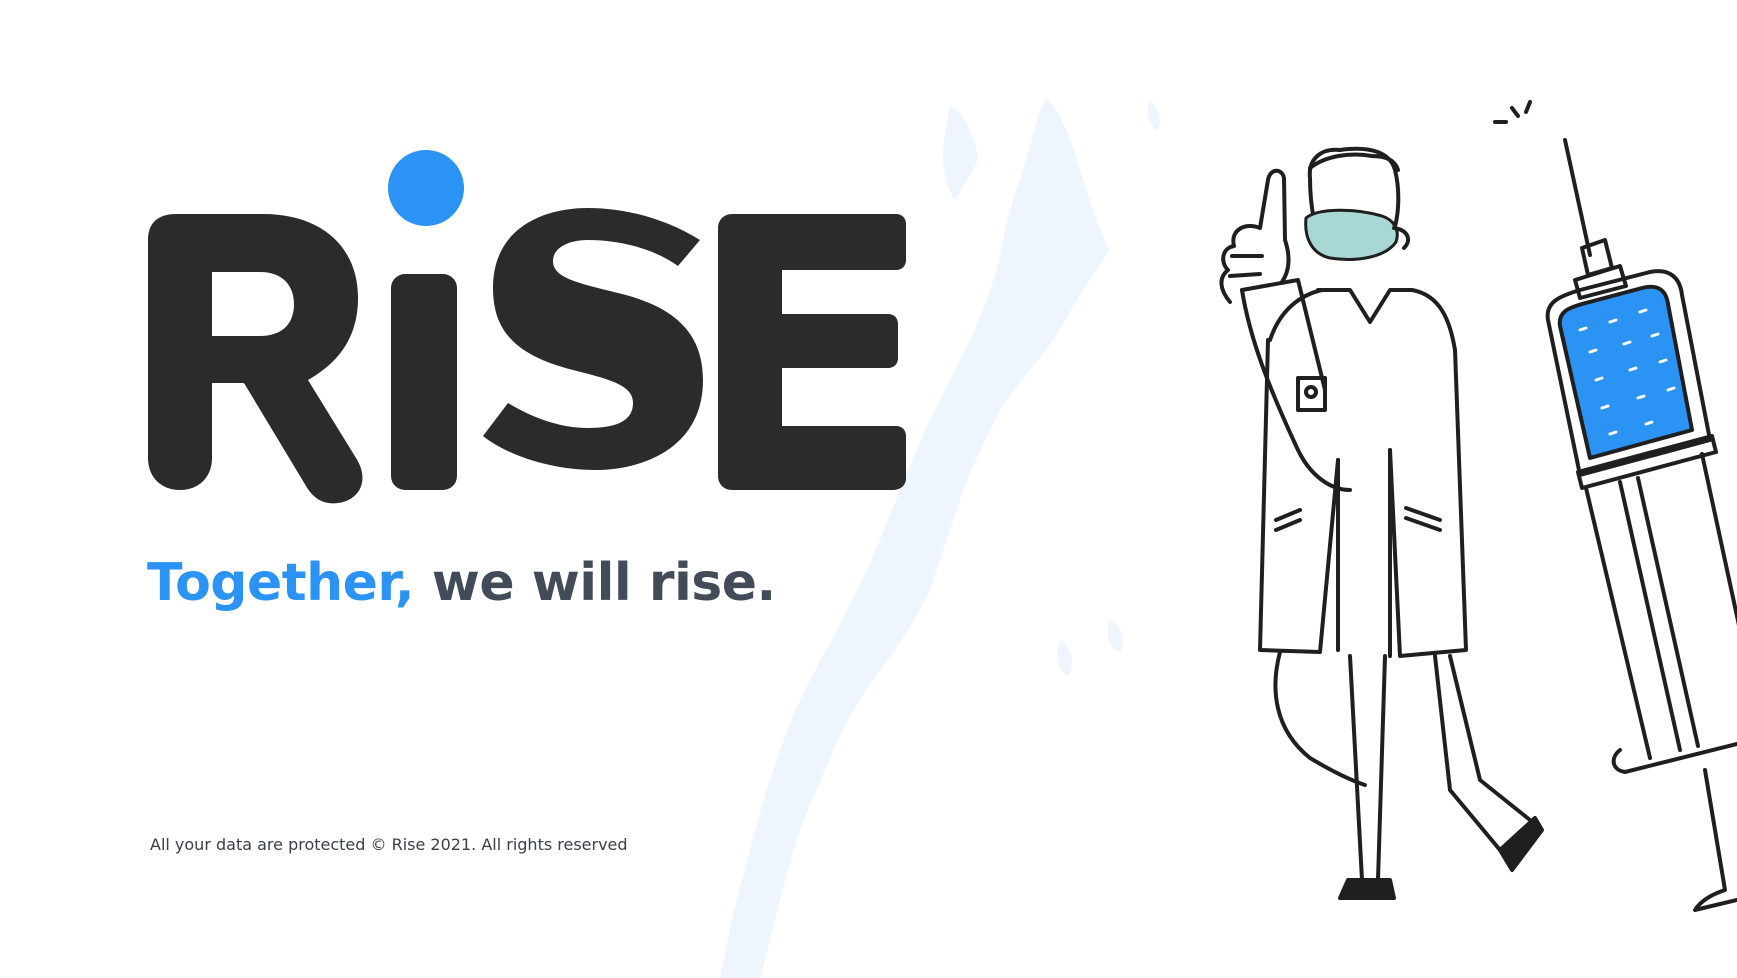 The width and height of the screenshot is (1737, 978). I want to click on logo-letter-s, so click(593, 339).